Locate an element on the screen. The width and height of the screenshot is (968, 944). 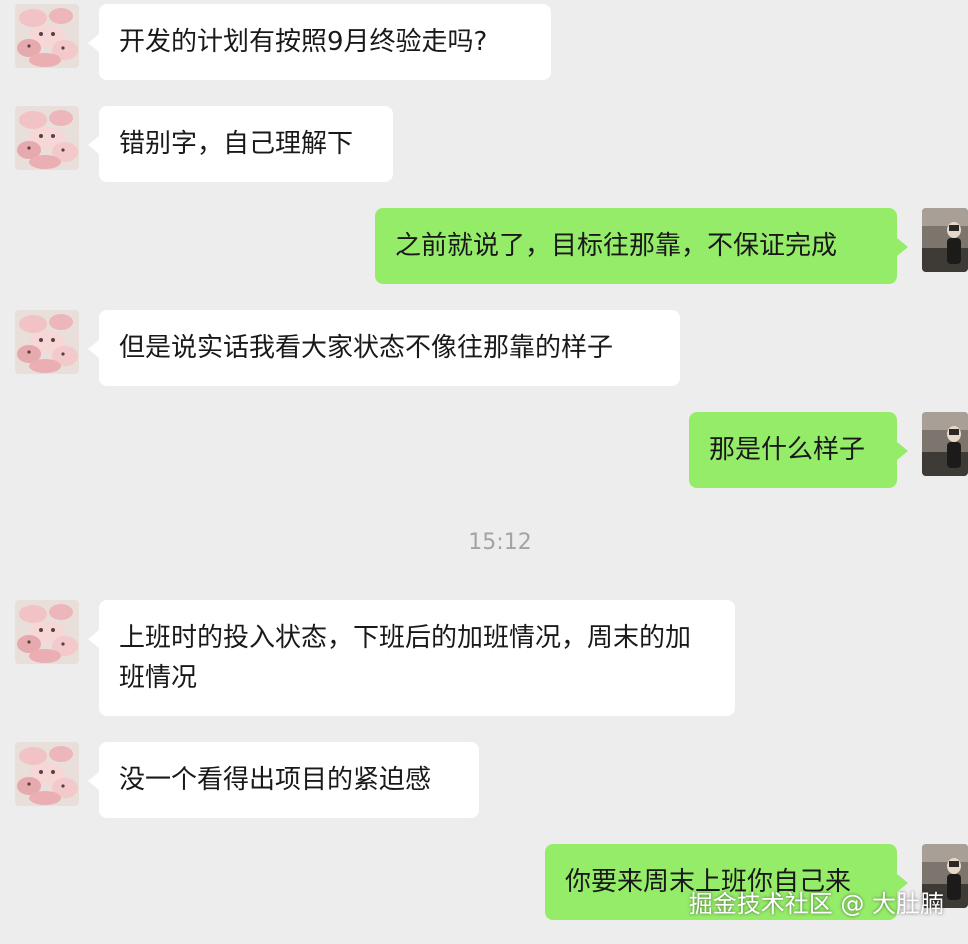
message-text: 开发的计划有按照9月终验走吗? is located at coordinates (303, 42).